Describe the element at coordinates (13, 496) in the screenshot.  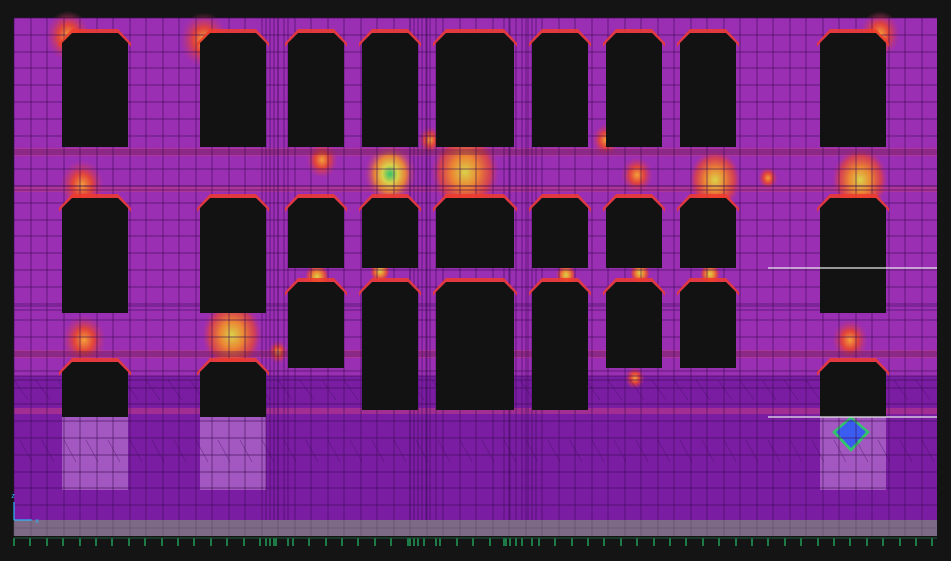
I see `z-axis-label: z` at that location.